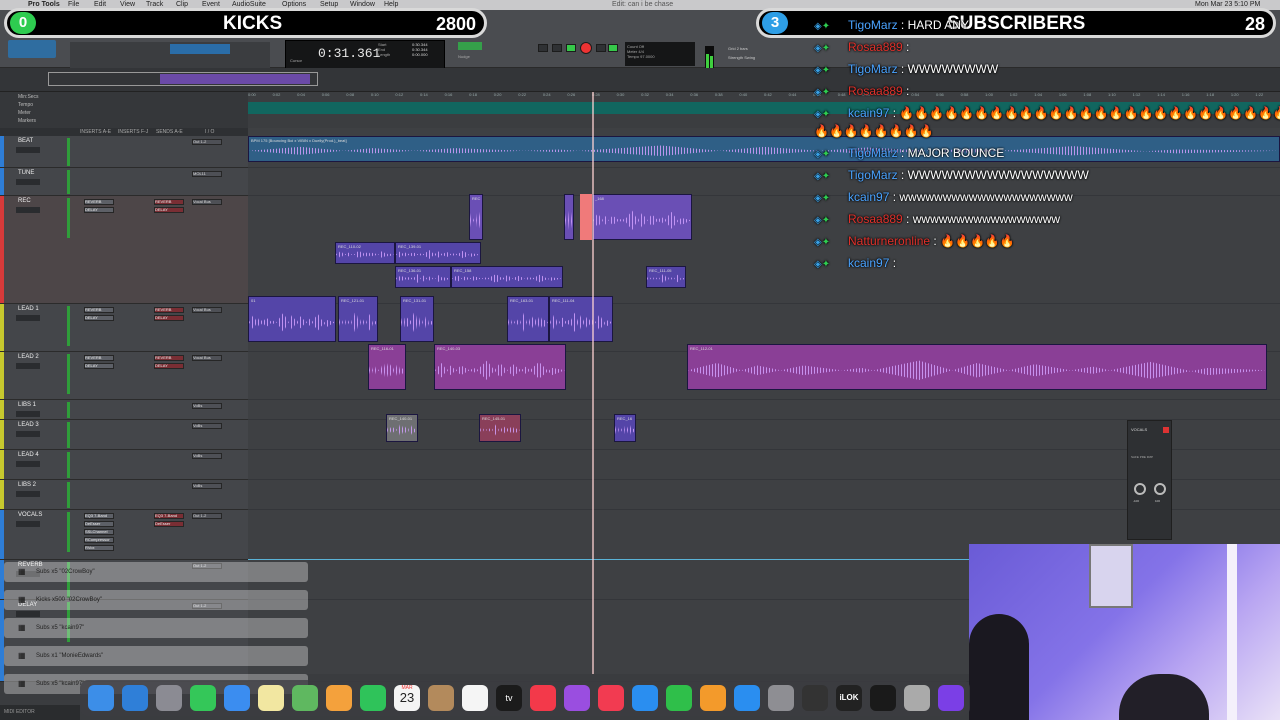  I want to click on track-name: TUNE, so click(26, 173).